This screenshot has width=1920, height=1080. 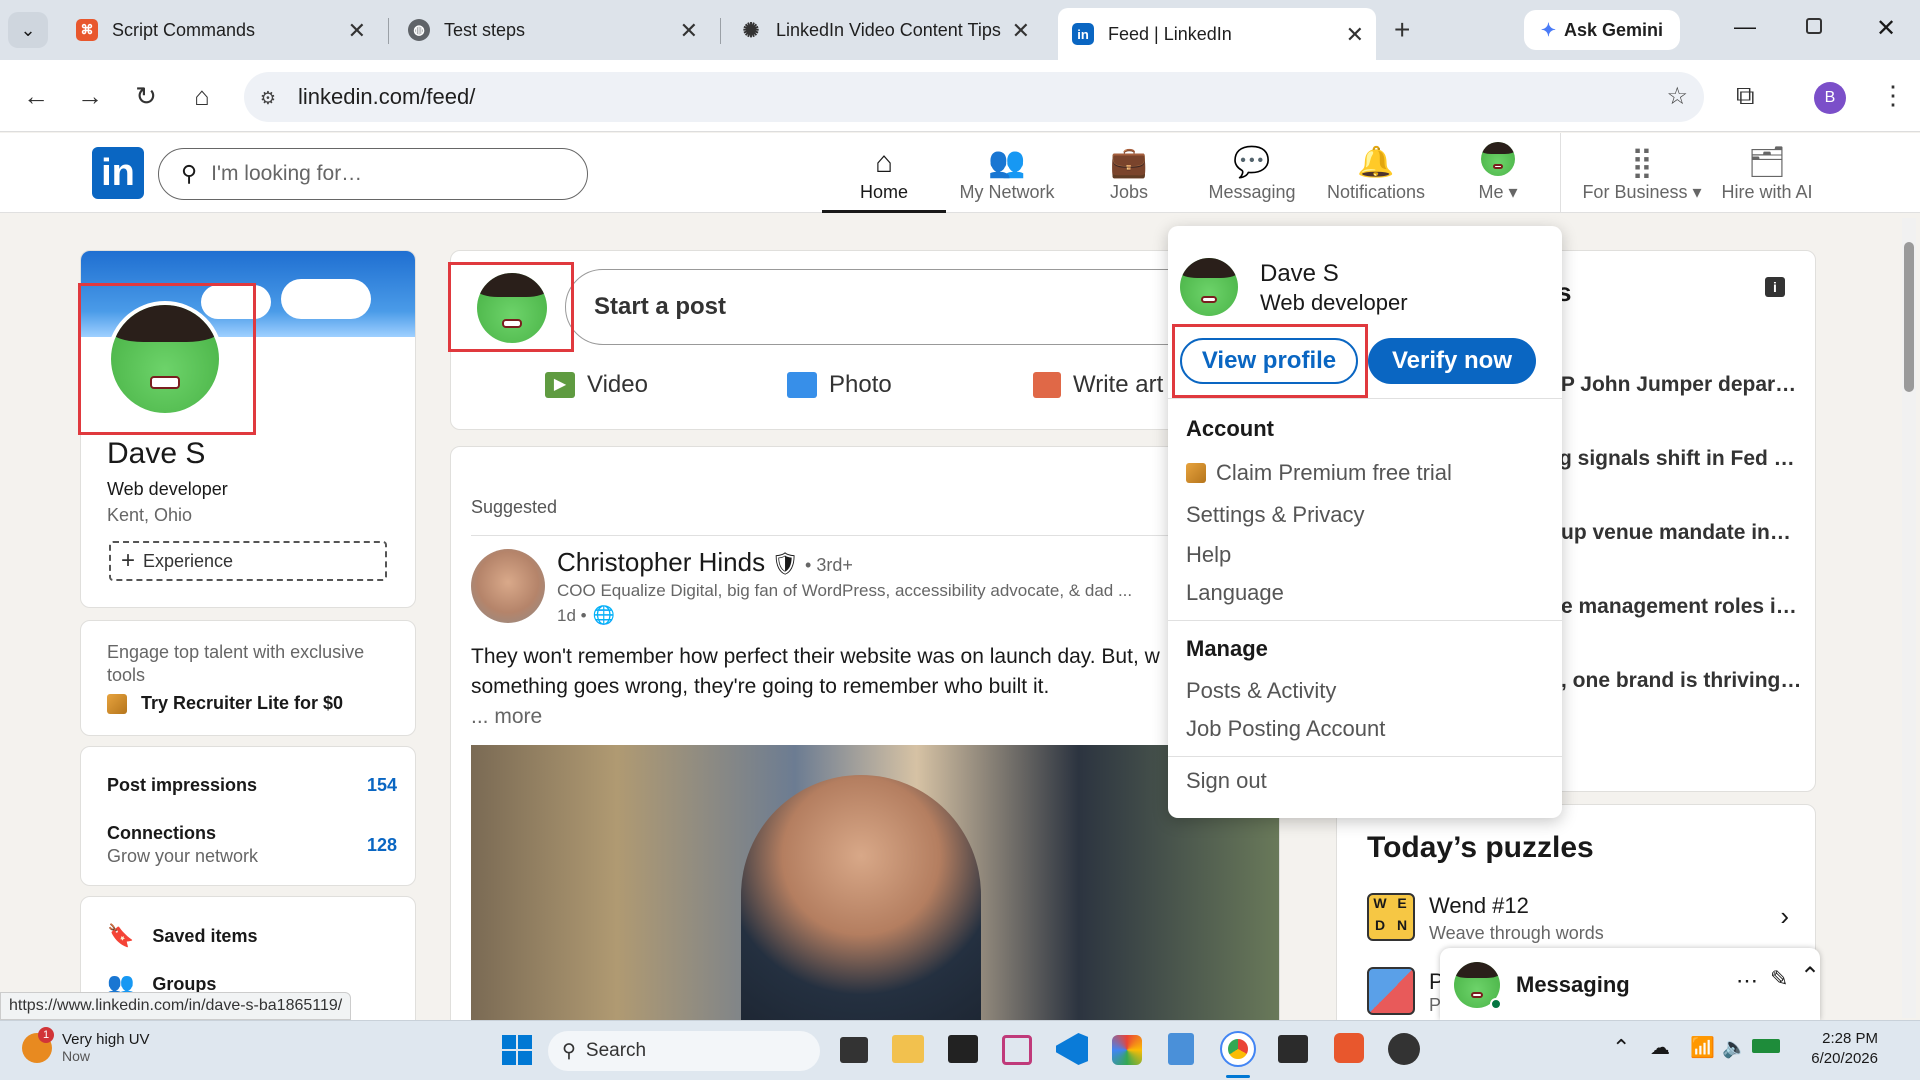 What do you see at coordinates (1217, 34) in the screenshot?
I see `tab-feed-linkedin: in Feed | LinkedIn ✕` at bounding box center [1217, 34].